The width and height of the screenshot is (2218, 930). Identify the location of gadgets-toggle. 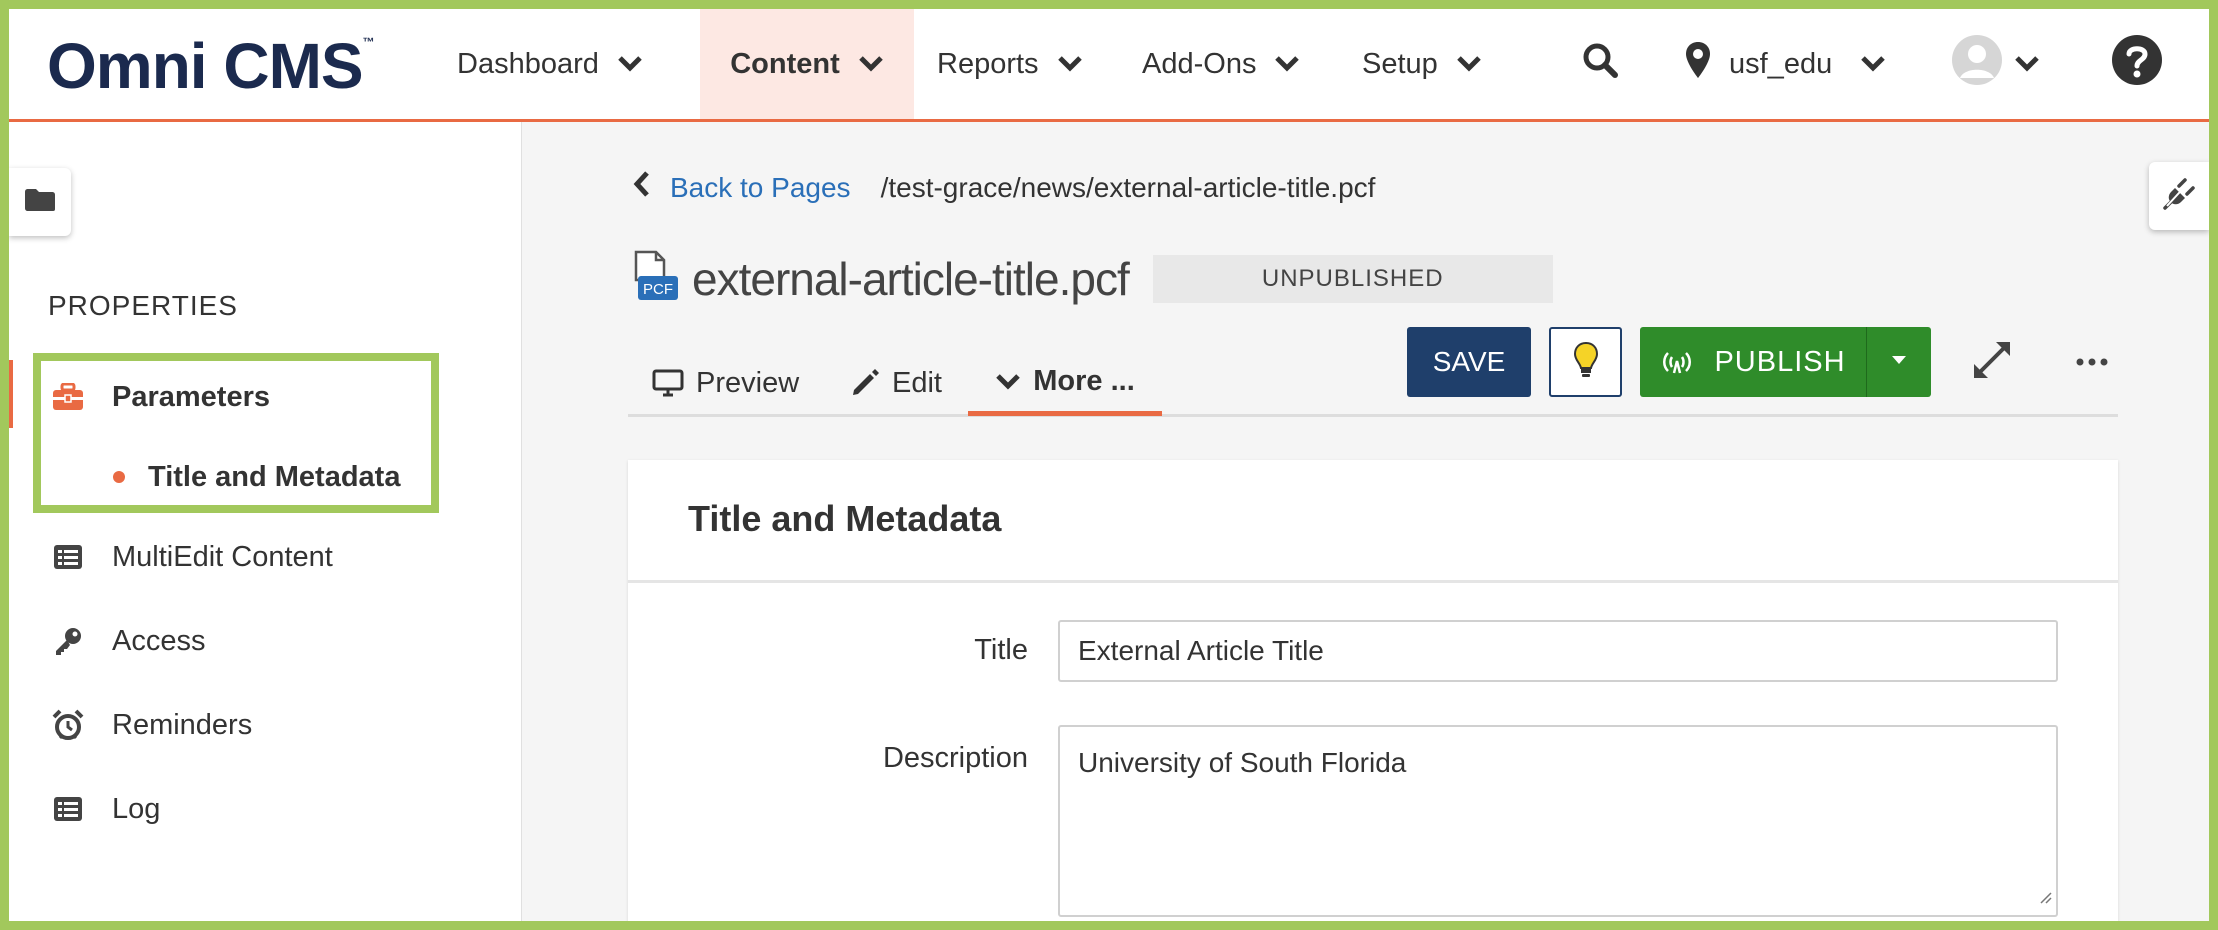
(2179, 196).